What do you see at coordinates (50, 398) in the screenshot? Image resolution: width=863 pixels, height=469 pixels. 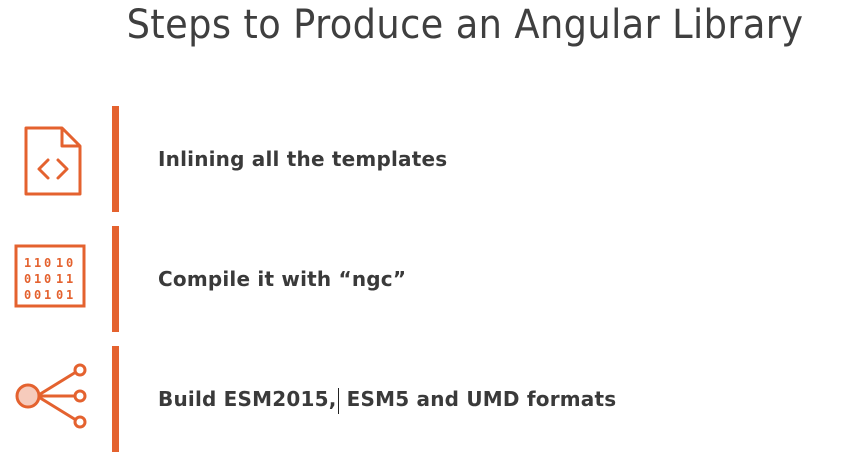 I see `share-node-icon` at bounding box center [50, 398].